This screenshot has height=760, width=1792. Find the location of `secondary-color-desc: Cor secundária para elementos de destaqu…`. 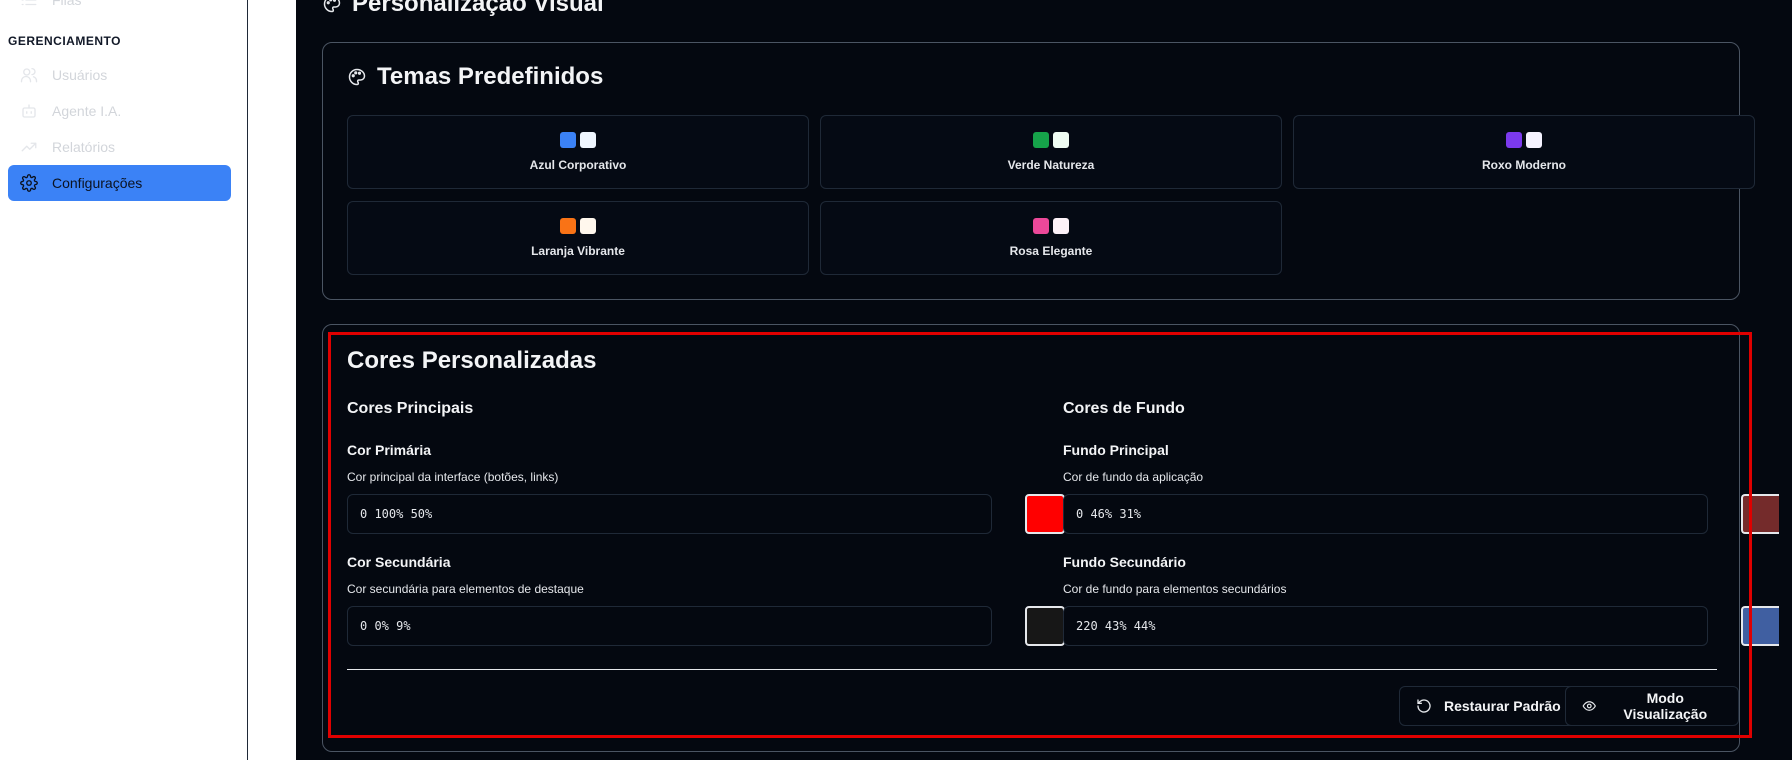

secondary-color-desc: Cor secundária para elementos de destaqu… is located at coordinates (465, 589).